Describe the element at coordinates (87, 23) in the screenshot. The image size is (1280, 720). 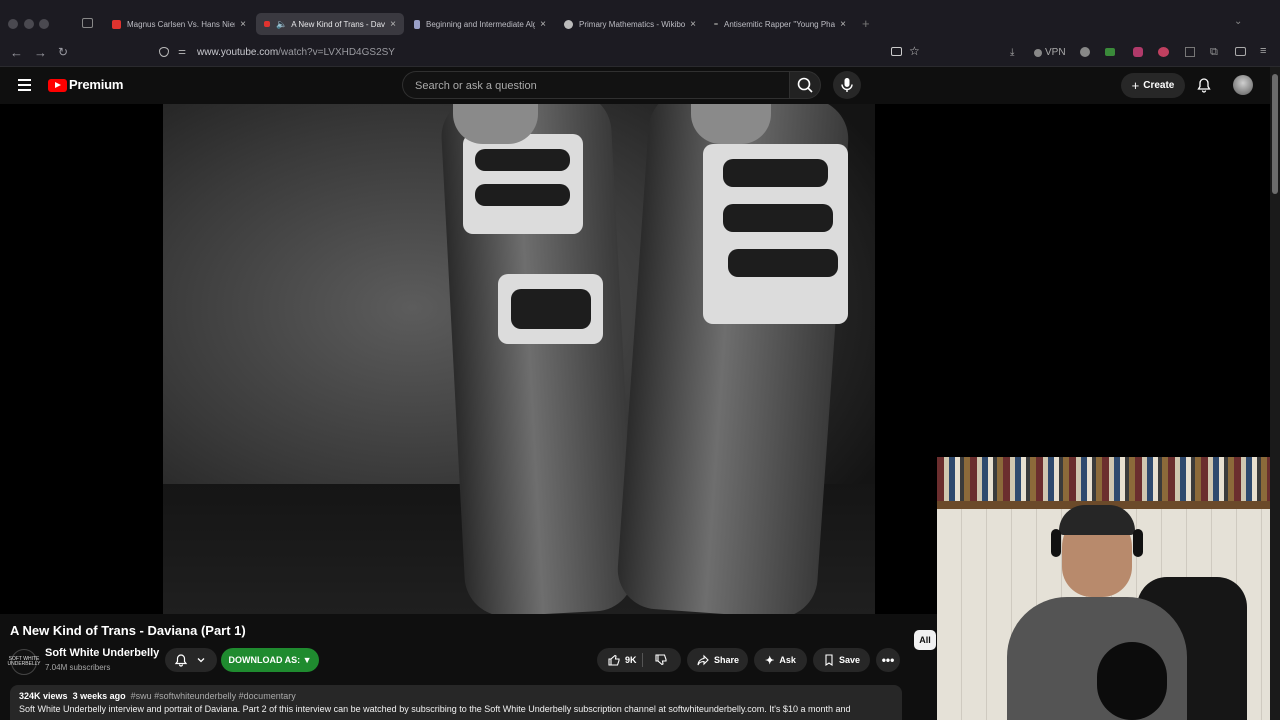
I see `tab-overview-icon` at that location.